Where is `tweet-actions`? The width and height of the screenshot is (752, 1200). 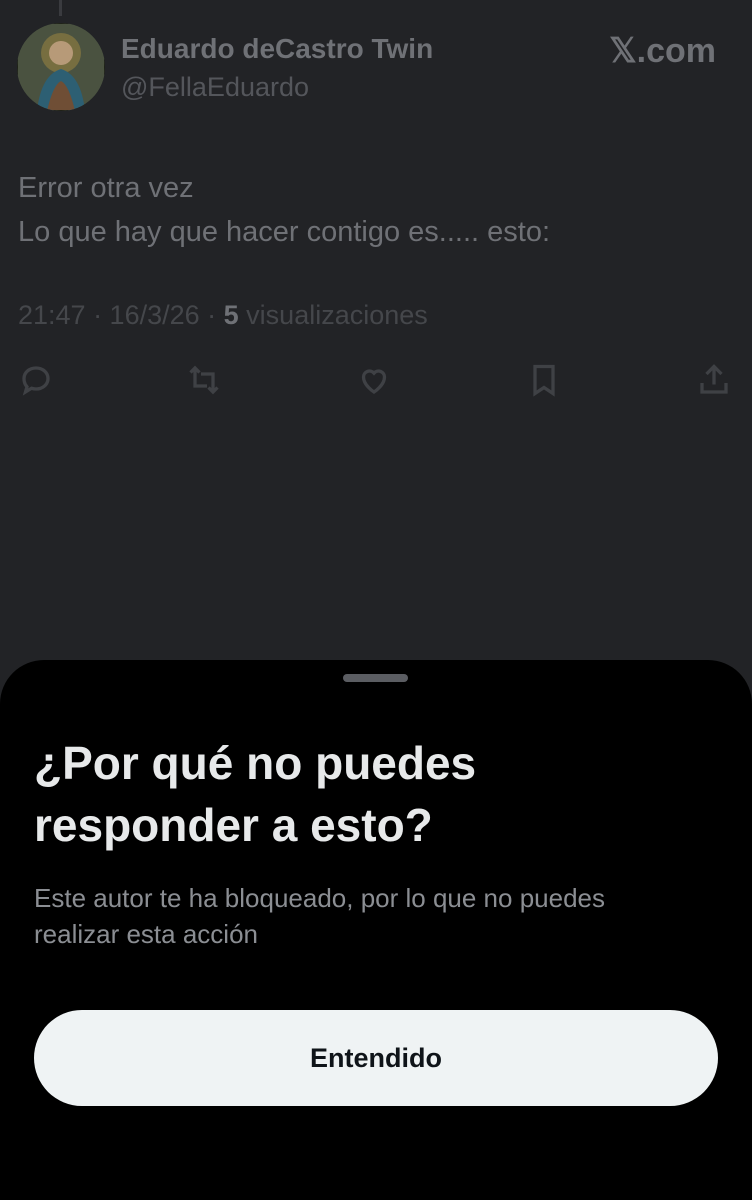
tweet-actions is located at coordinates (376, 382).